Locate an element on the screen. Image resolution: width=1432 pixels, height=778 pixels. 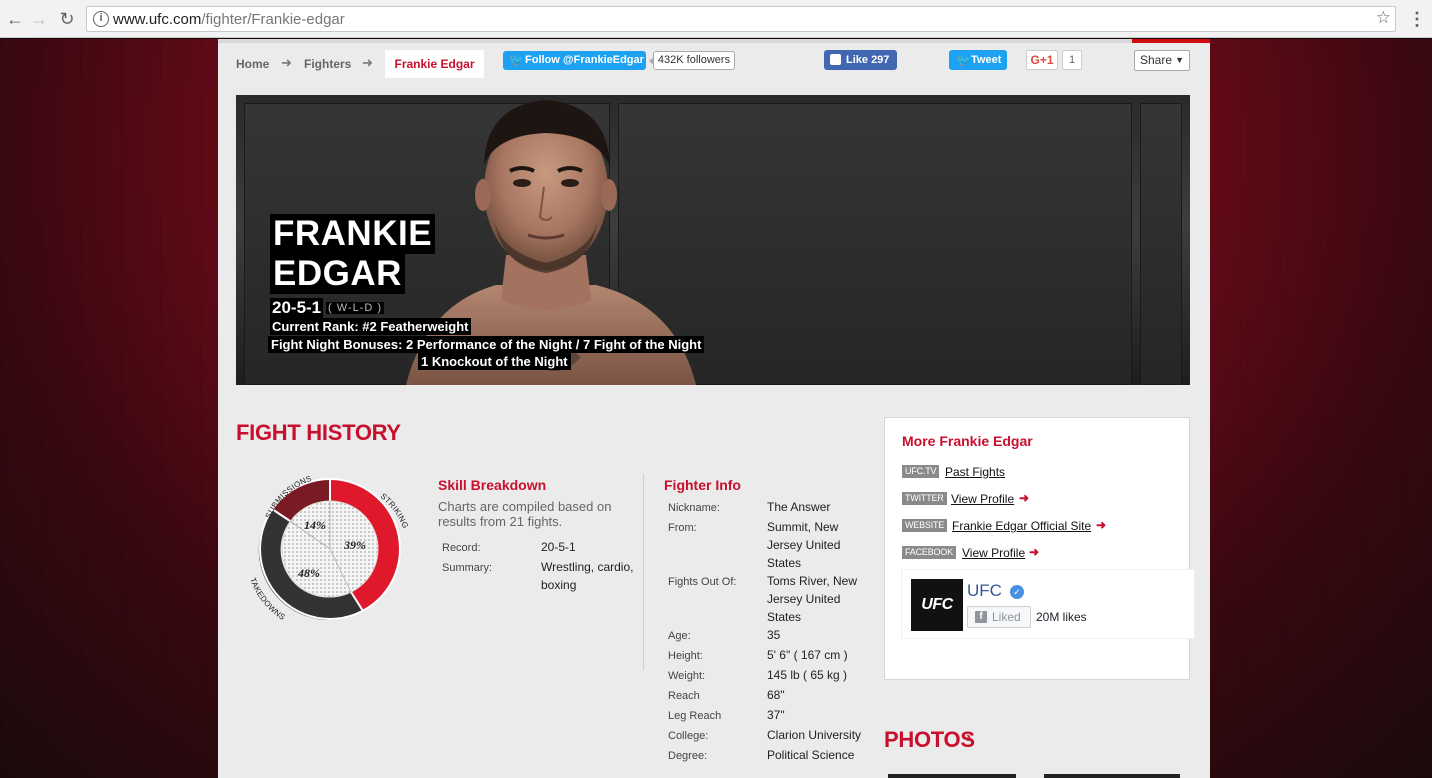
skill-breakdown-title: Skill Breakdown is located at coordinates (492, 485).